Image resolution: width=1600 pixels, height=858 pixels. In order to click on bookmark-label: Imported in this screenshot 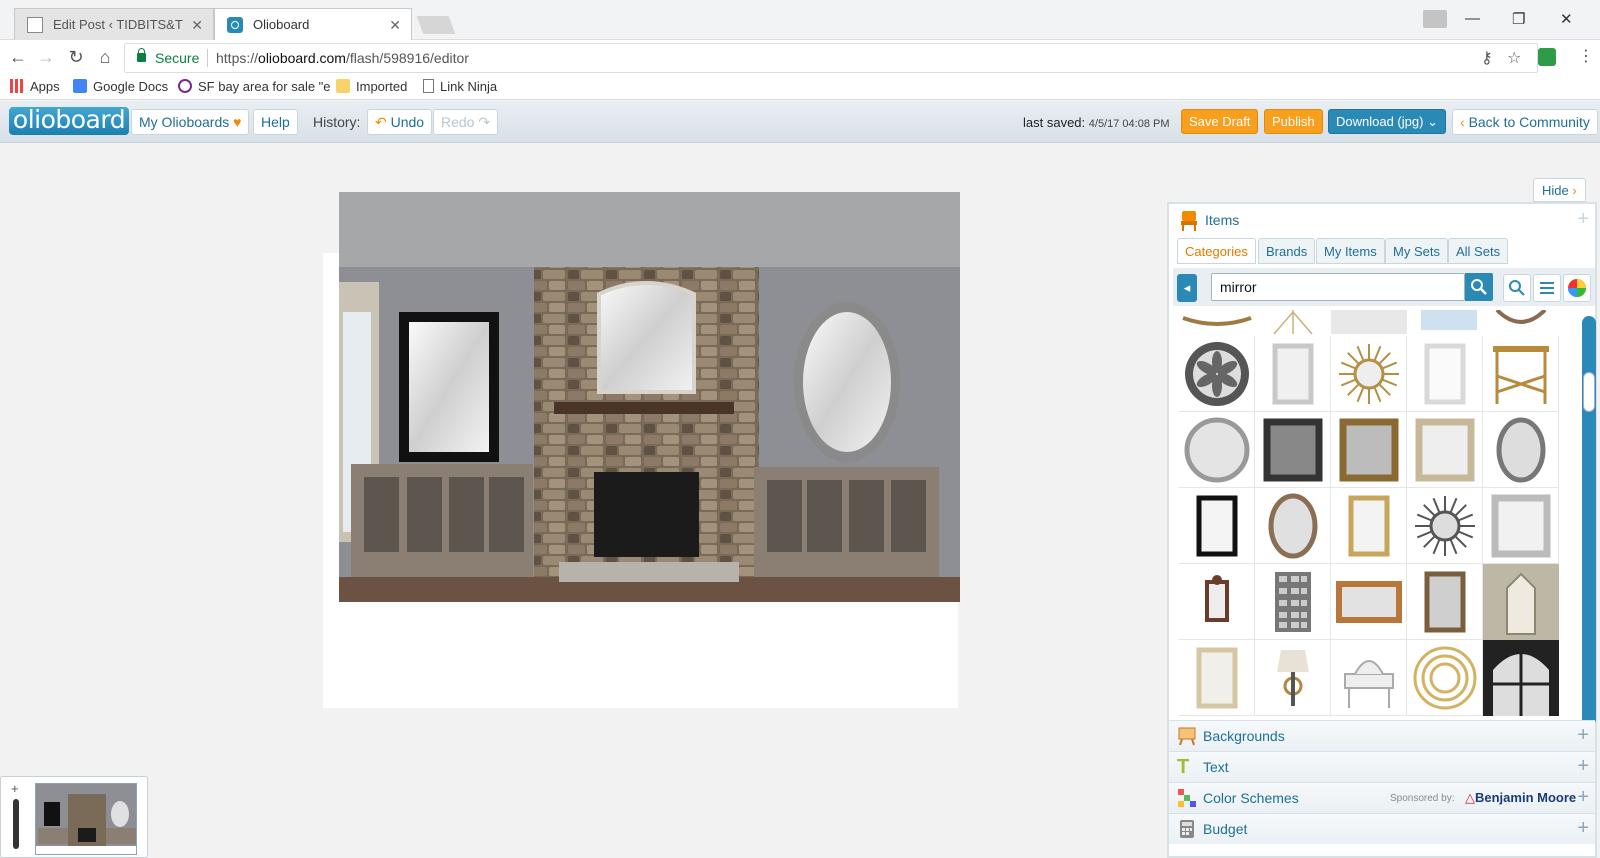, I will do `click(382, 86)`.